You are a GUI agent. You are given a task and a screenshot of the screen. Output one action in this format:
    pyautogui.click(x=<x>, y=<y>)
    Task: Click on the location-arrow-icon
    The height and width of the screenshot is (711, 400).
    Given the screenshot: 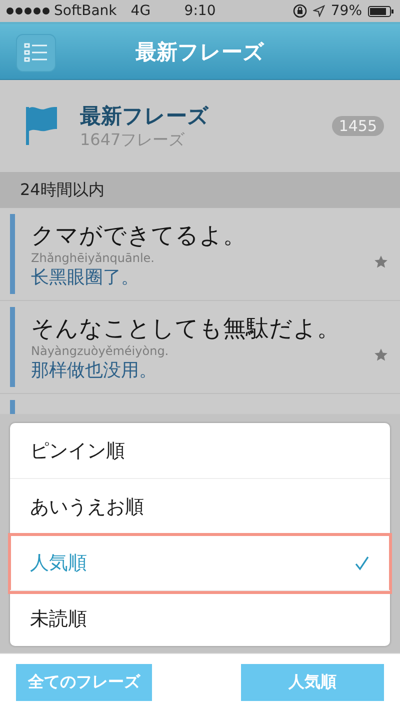 What is the action you would take?
    pyautogui.click(x=318, y=11)
    